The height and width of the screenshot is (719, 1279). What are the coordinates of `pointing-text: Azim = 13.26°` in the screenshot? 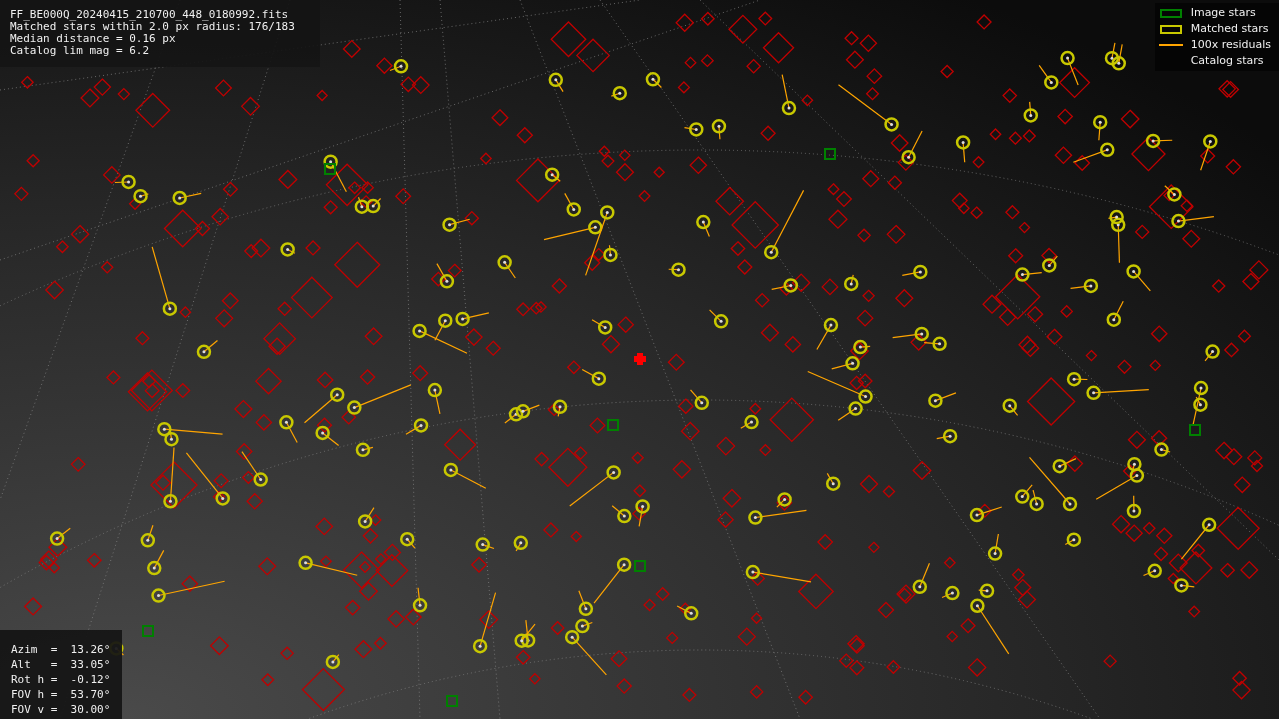 It's located at (61, 649).